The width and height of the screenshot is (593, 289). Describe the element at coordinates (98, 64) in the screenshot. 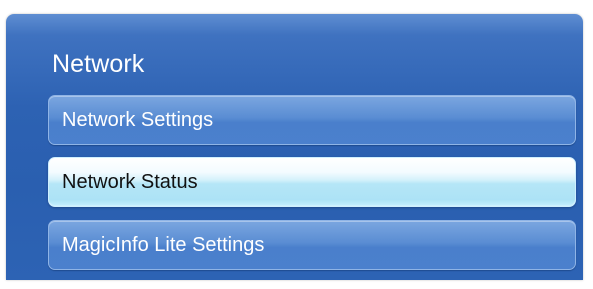

I see `menu-title: Network` at that location.